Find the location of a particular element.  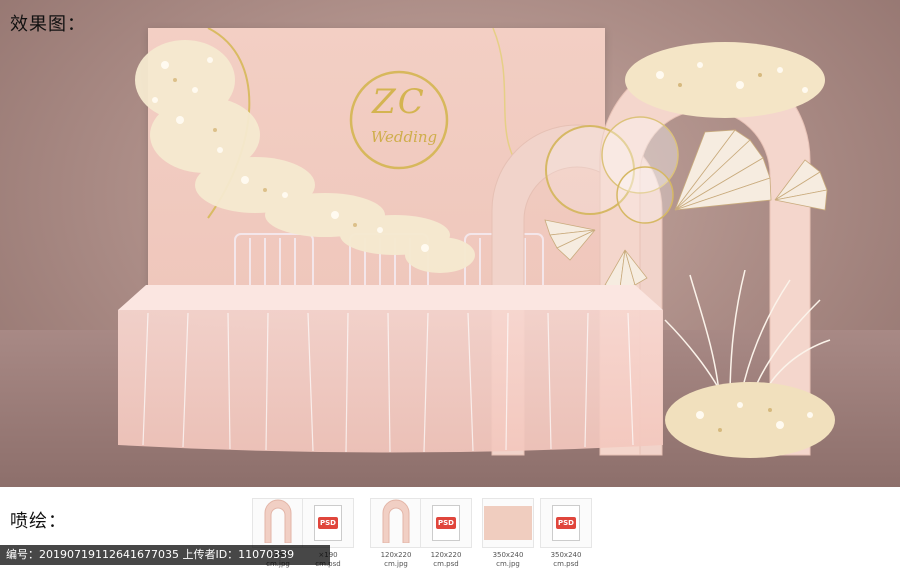

file-thumbnail-caption: 350x240 cm.jpg is located at coordinates (508, 559).